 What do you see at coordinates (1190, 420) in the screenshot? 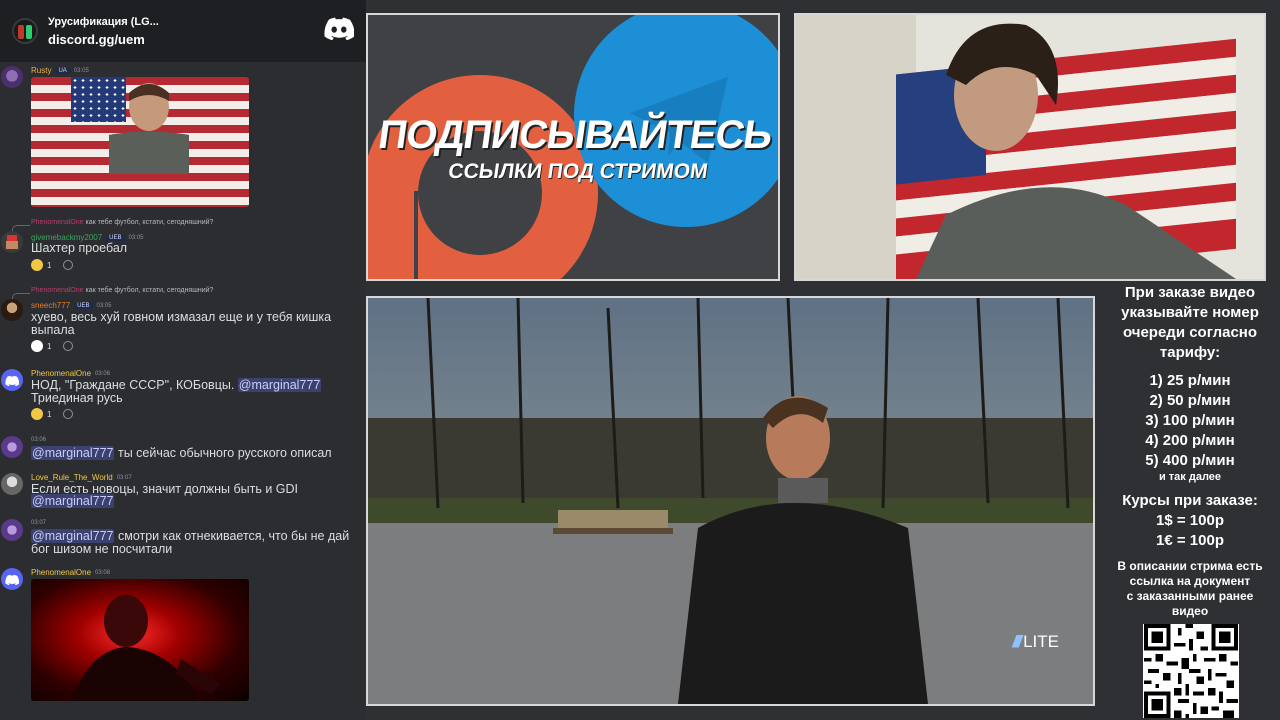
I see `tariff-item: 3) 100 р/мин` at bounding box center [1190, 420].